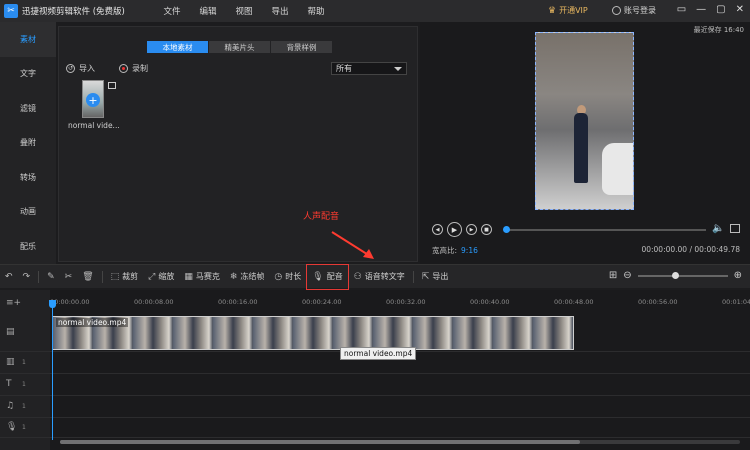 This screenshot has width=750, height=450. What do you see at coordinates (552, 10) in the screenshot?
I see `crown-icon: ♛` at bounding box center [552, 10].